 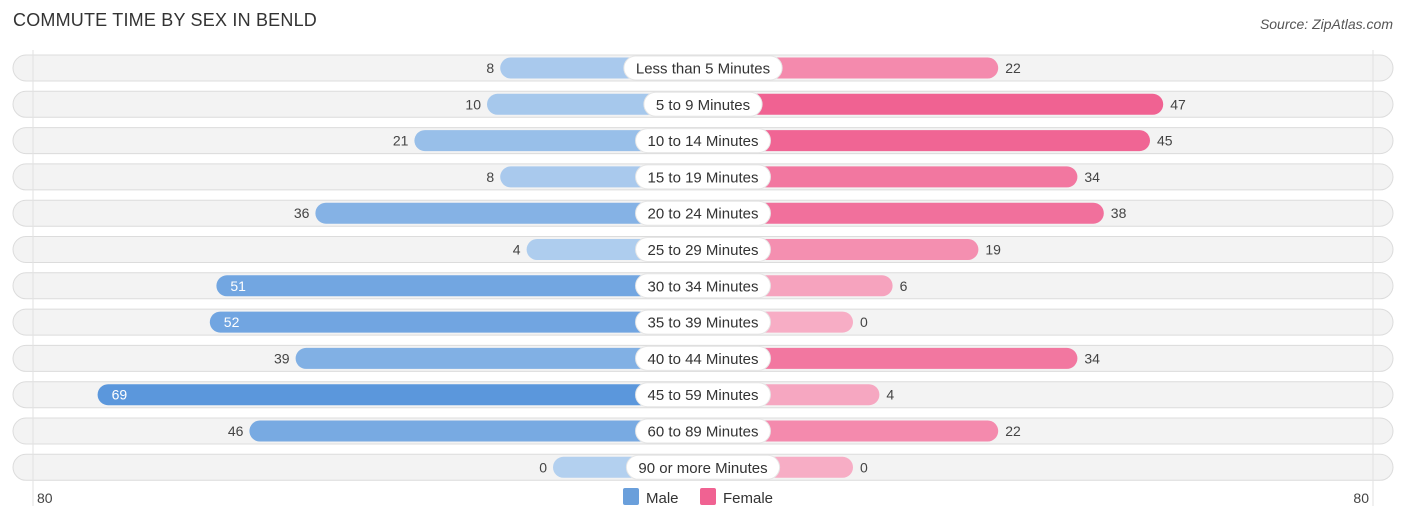 I want to click on chart-row: 4 19 25 to 29 Minutes, so click(x=703, y=249).